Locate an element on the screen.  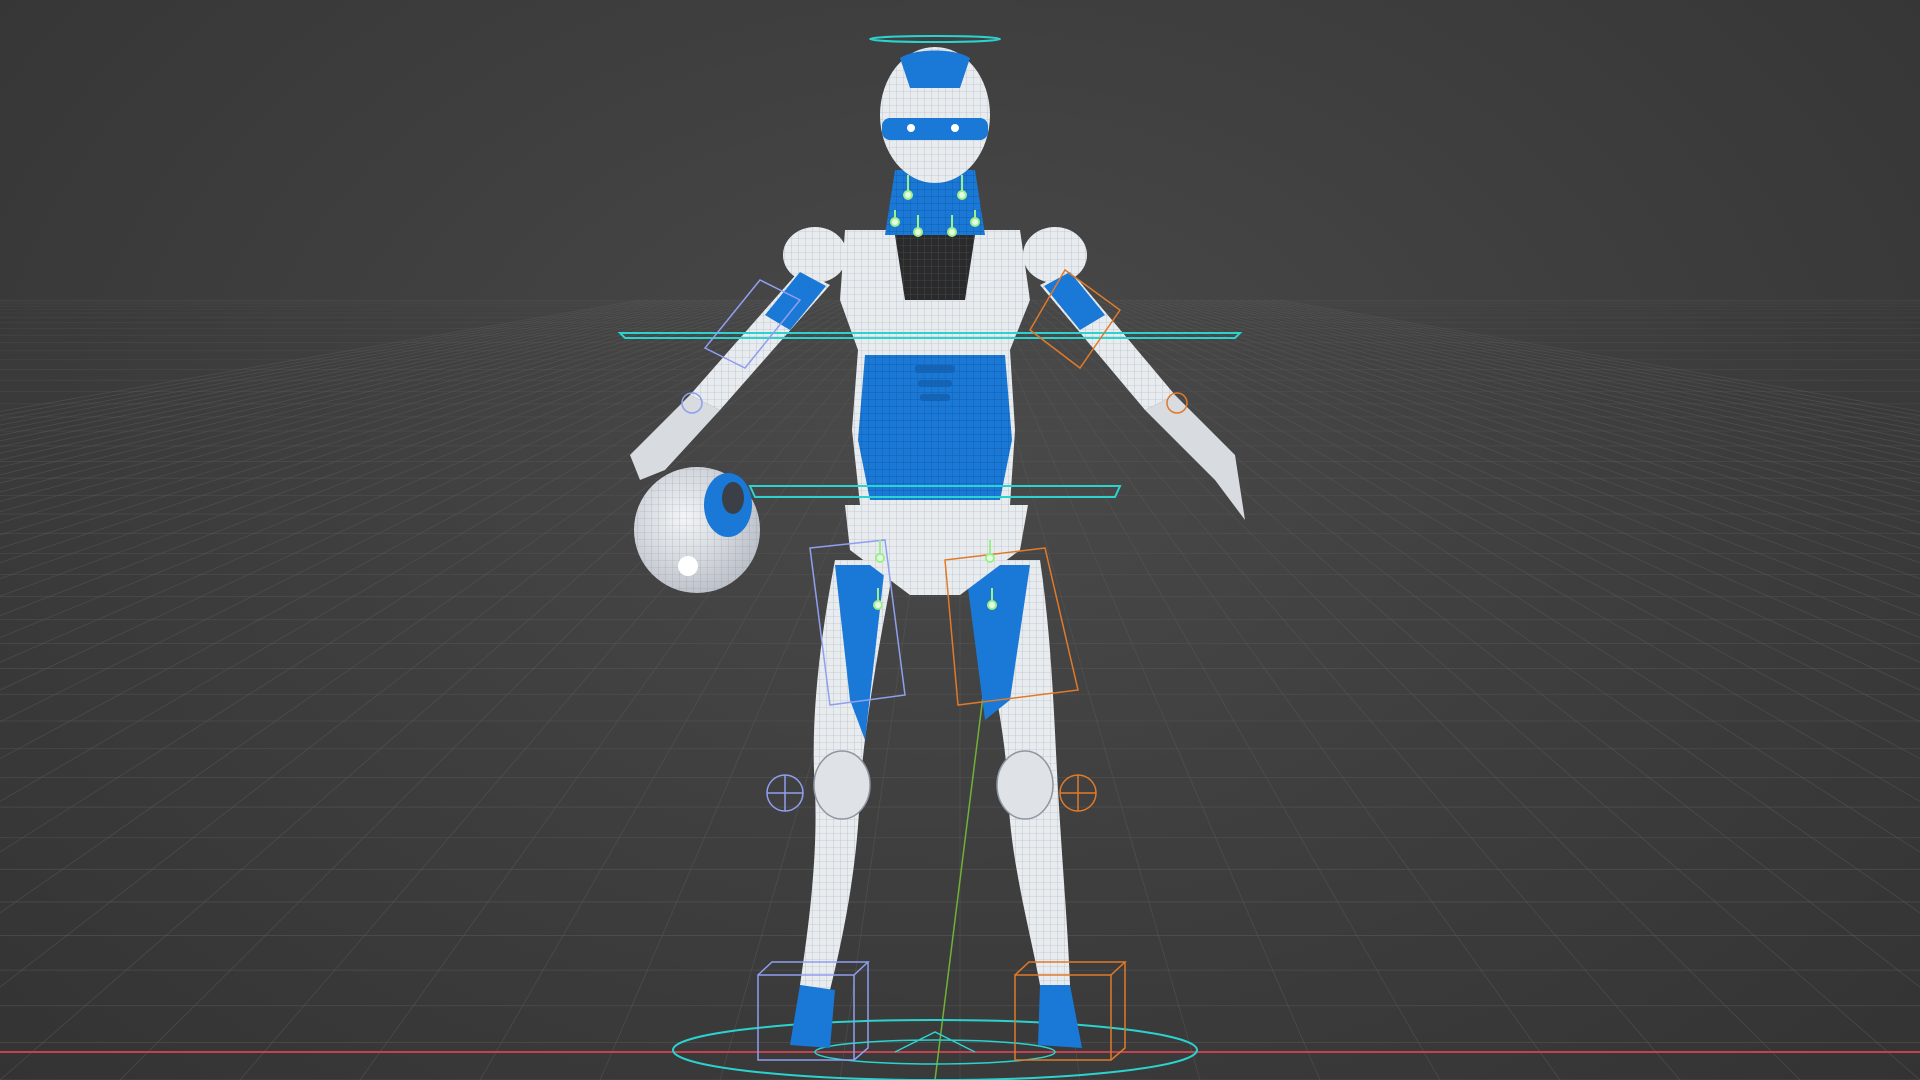
torso is located at coordinates (935, 367).